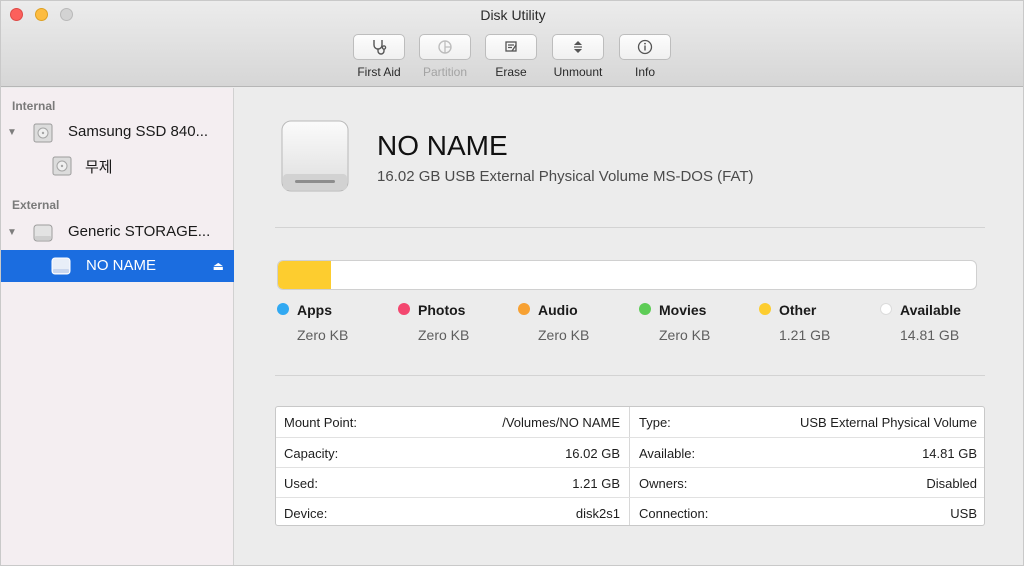 The height and width of the screenshot is (566, 1024). Describe the element at coordinates (445, 72) in the screenshot. I see `partition-label: Partition` at that location.